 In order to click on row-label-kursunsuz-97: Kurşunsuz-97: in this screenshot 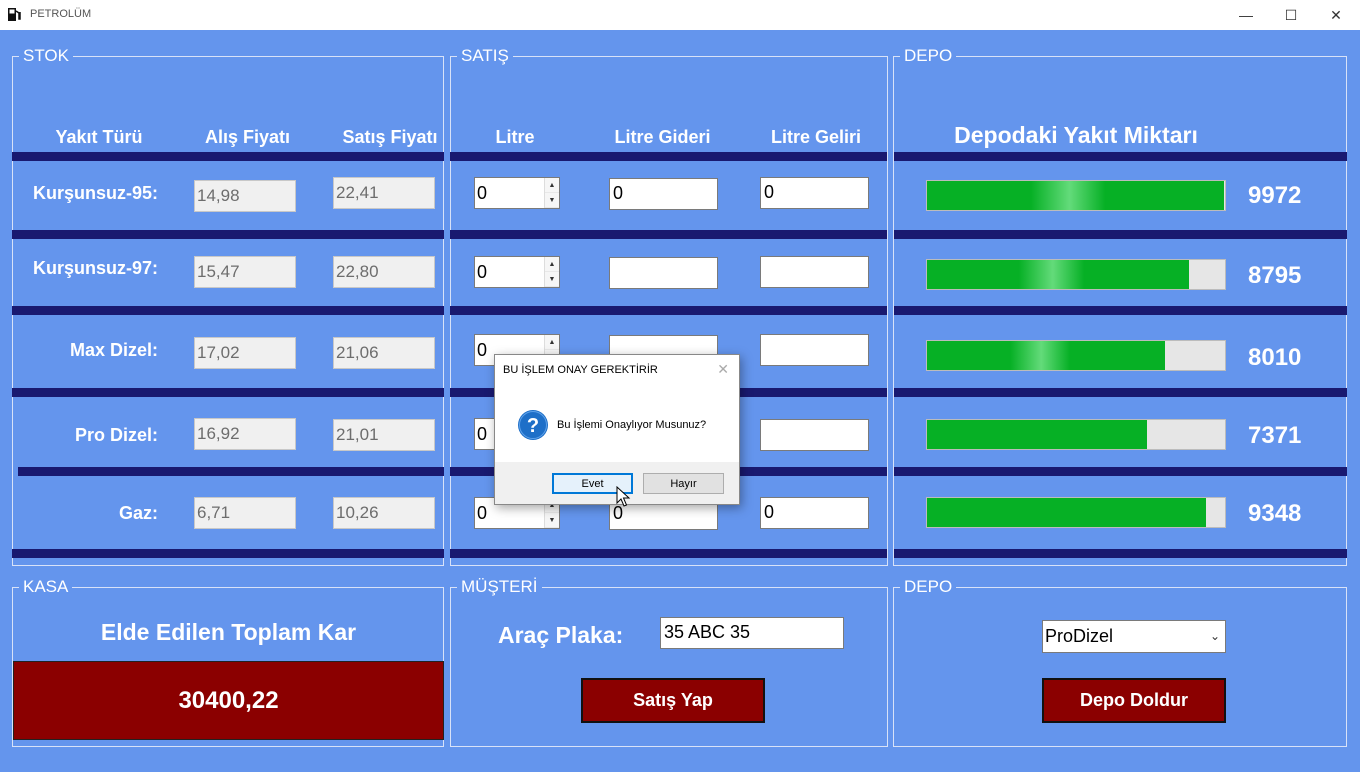, I will do `click(95, 268)`.